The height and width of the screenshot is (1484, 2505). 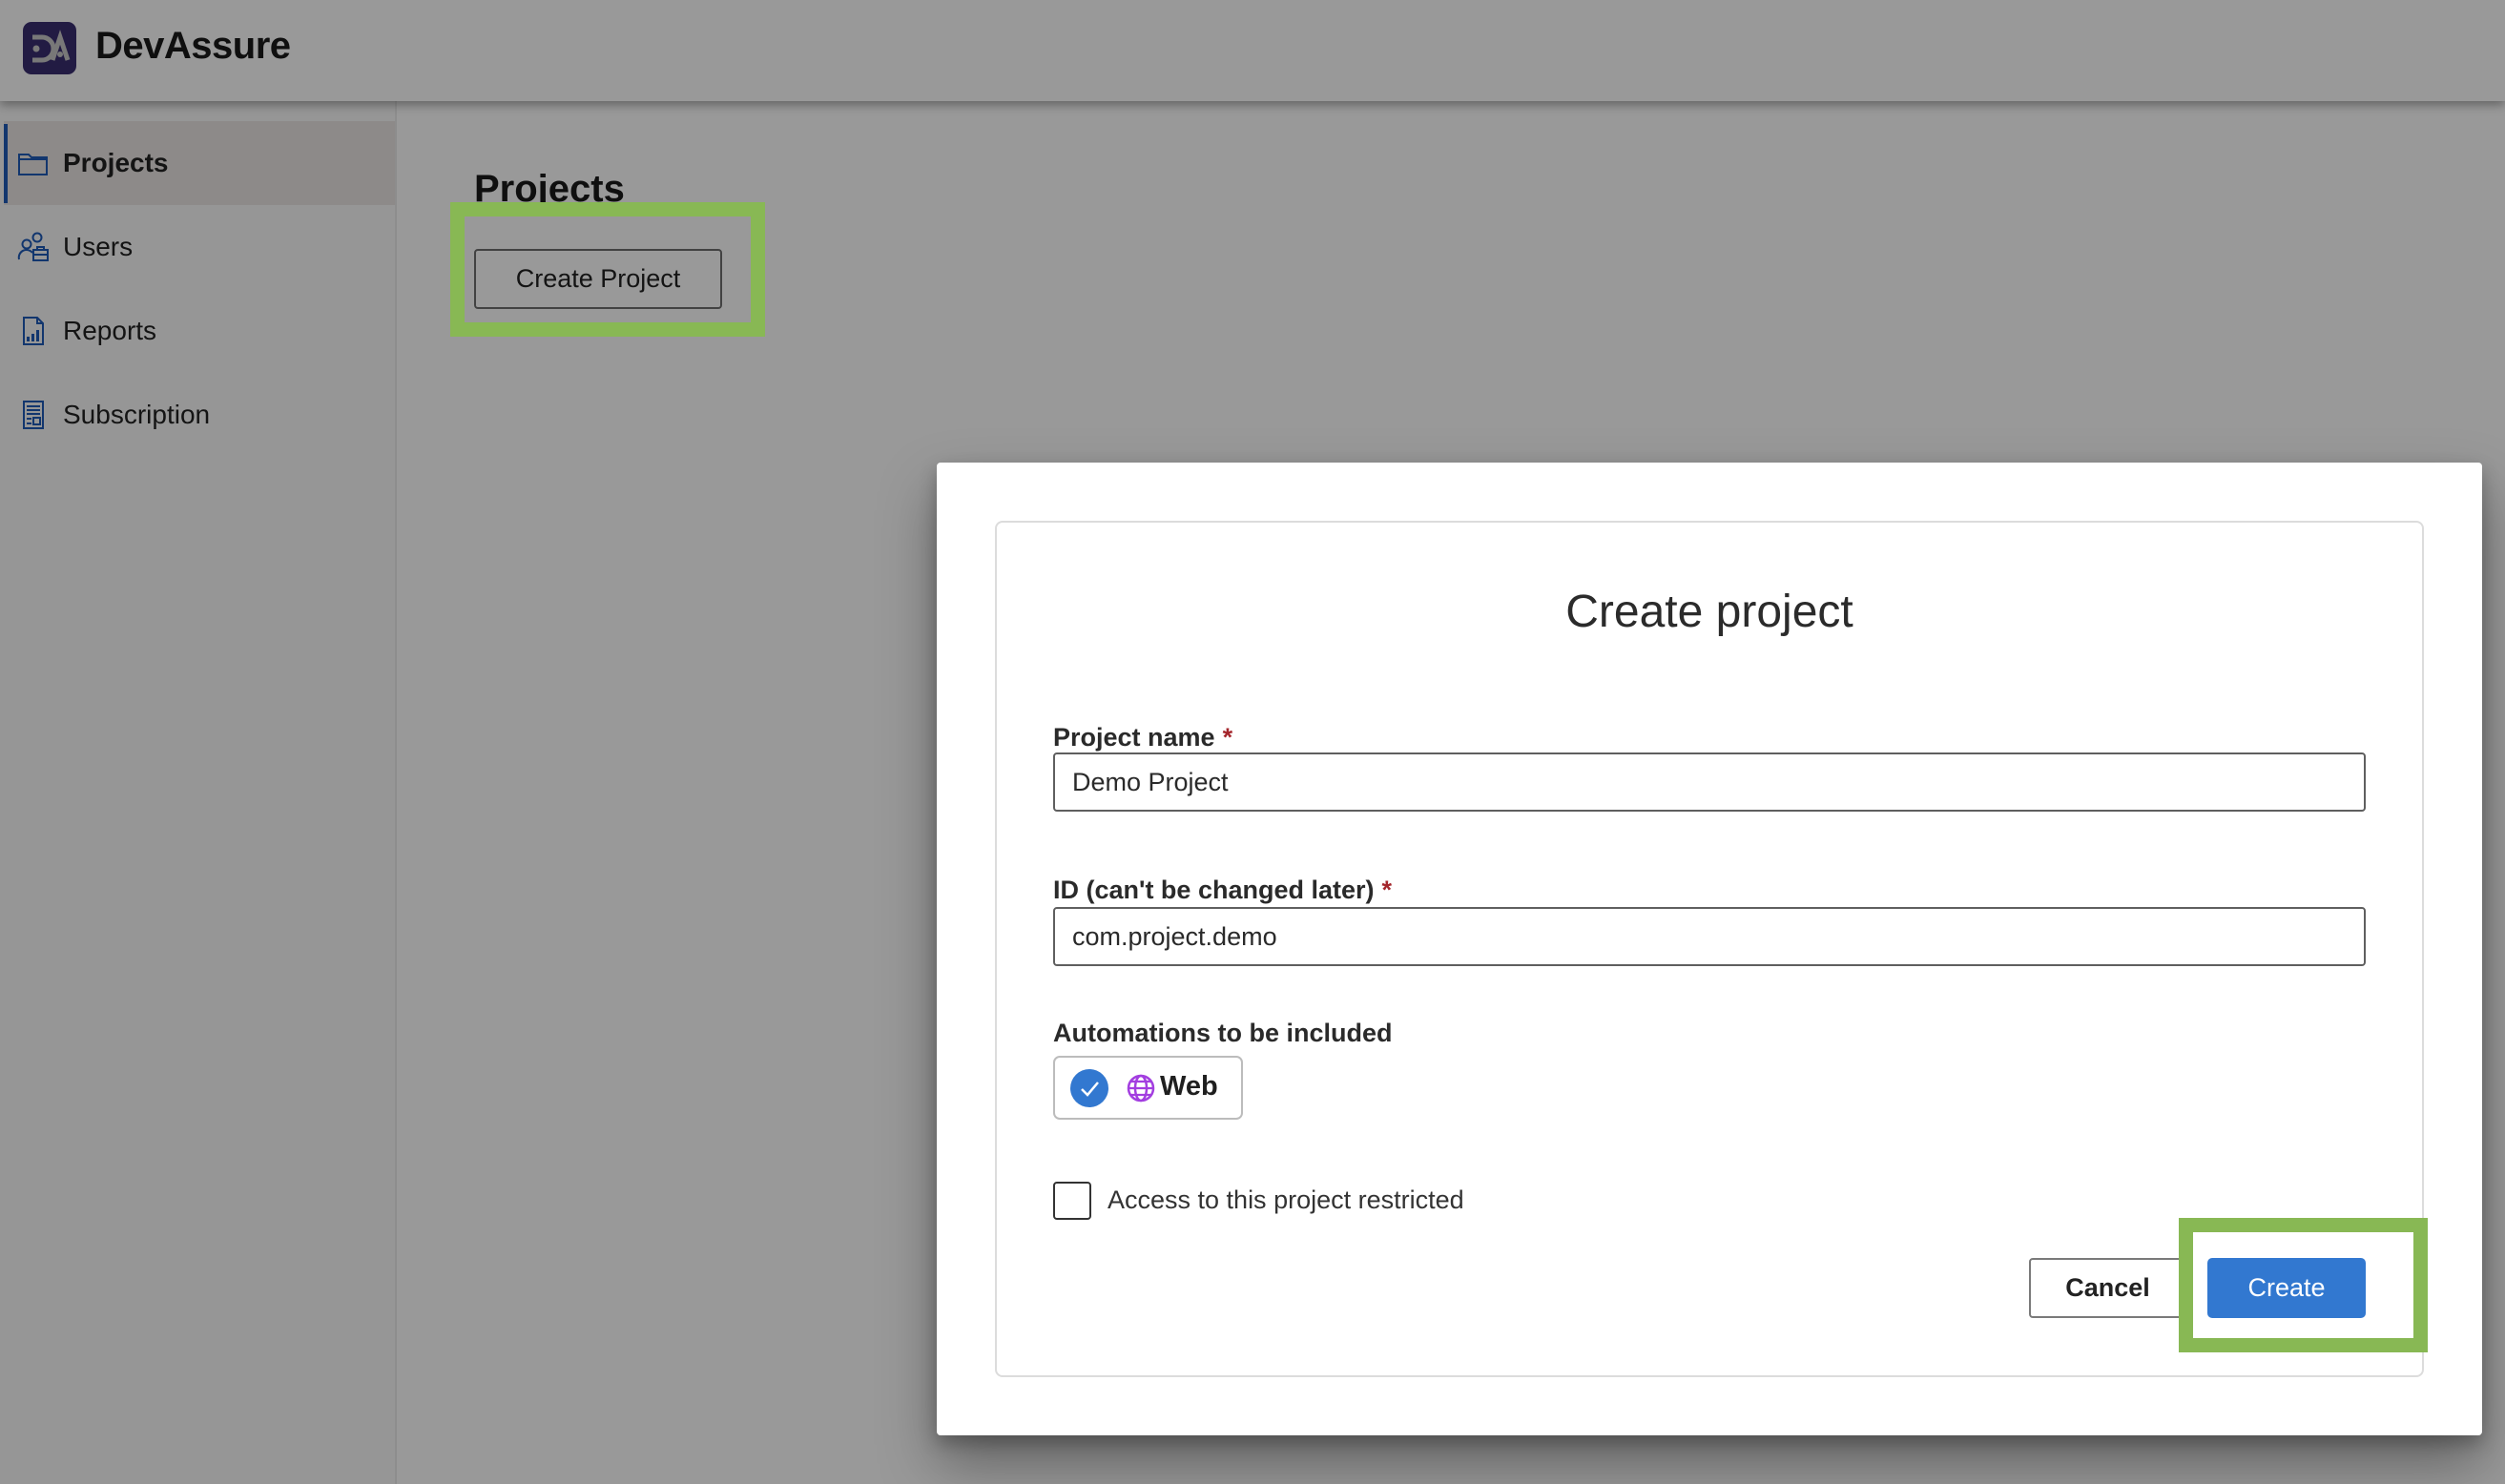 What do you see at coordinates (1286, 1200) in the screenshot?
I see `restricted-access-label: Access to this project restricted` at bounding box center [1286, 1200].